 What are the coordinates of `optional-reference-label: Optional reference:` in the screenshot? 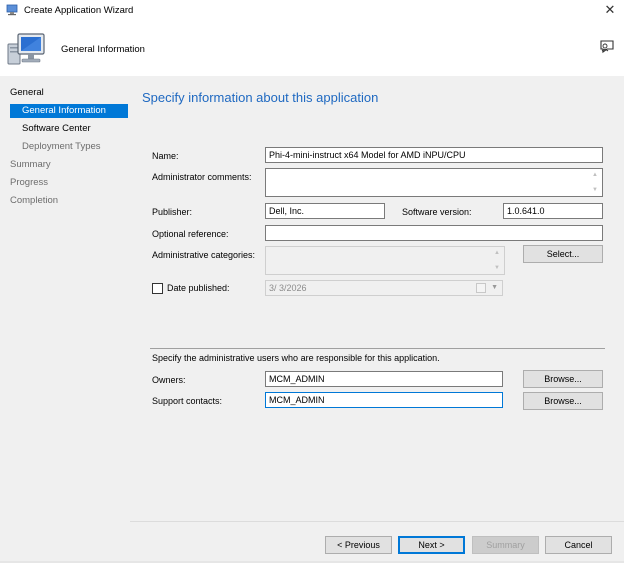 It's located at (190, 234).